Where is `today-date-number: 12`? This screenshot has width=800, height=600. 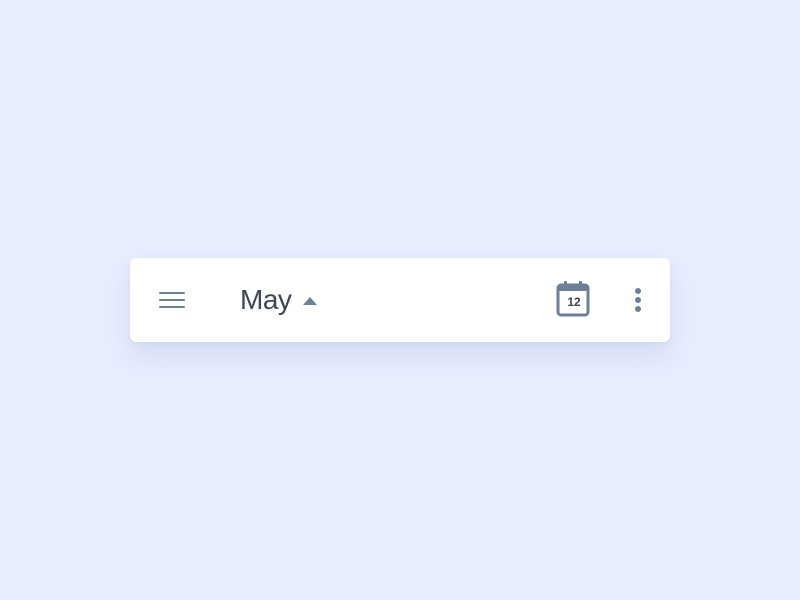
today-date-number: 12 is located at coordinates (574, 302).